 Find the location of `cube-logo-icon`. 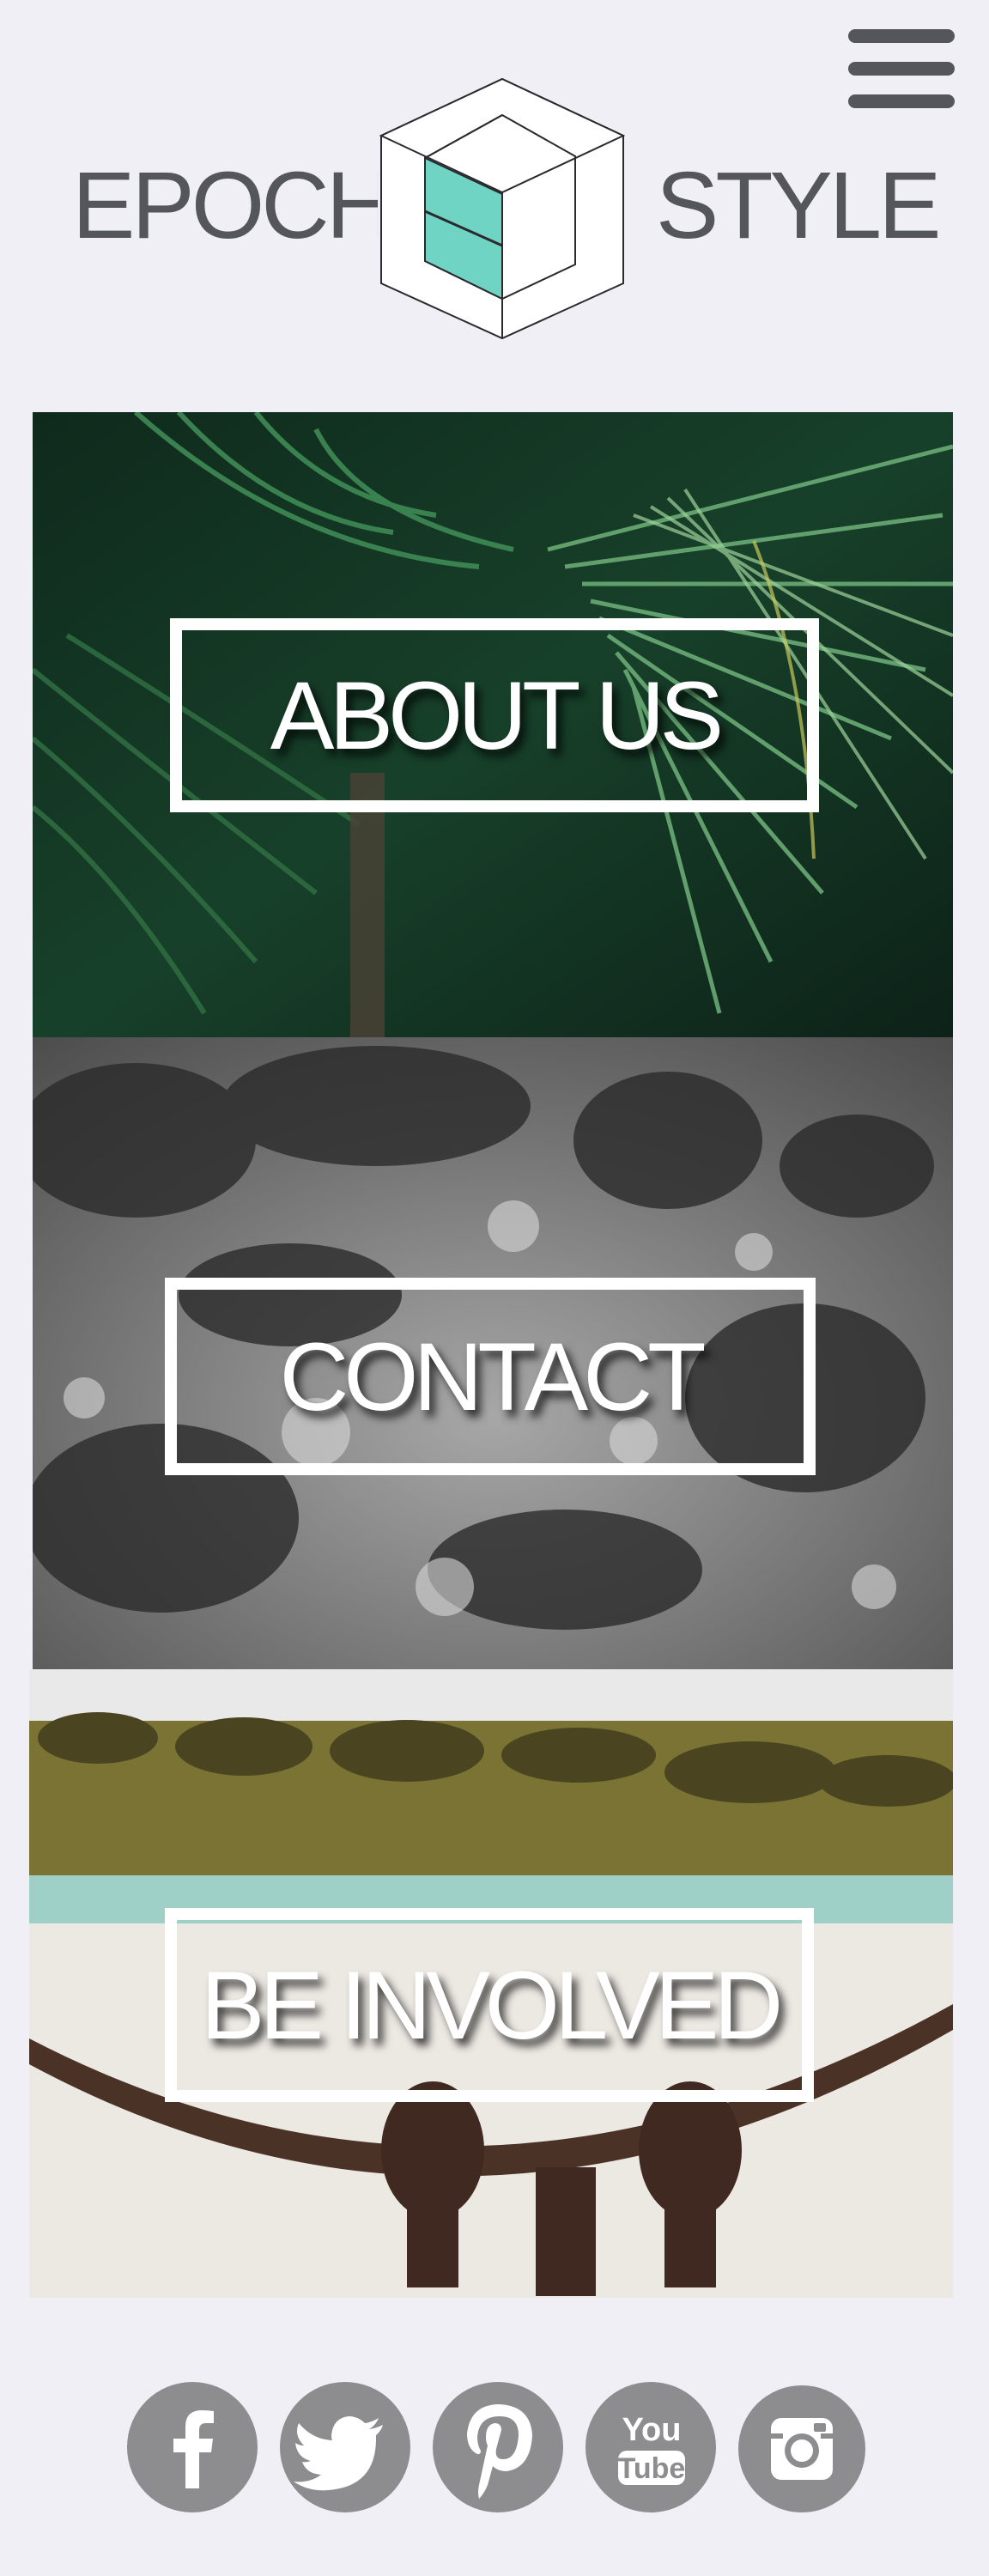

cube-logo-icon is located at coordinates (502, 208).